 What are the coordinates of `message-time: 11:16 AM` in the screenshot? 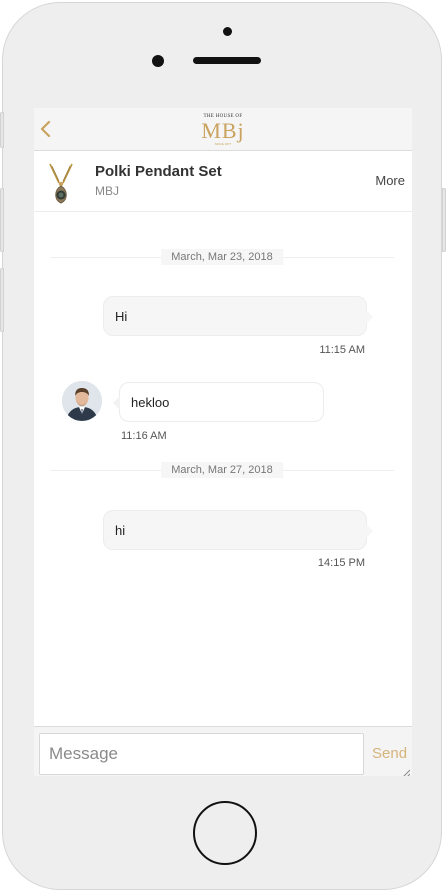 It's located at (144, 436).